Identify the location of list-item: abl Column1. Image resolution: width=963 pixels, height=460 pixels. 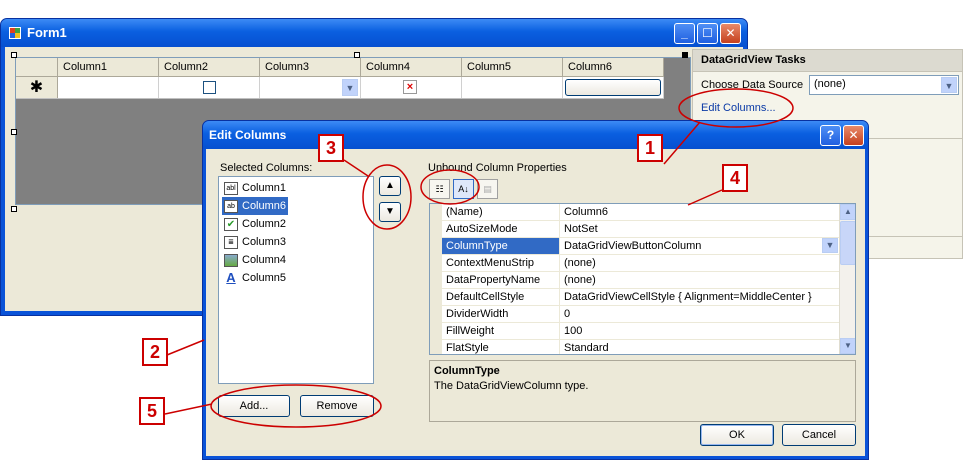
(255, 188).